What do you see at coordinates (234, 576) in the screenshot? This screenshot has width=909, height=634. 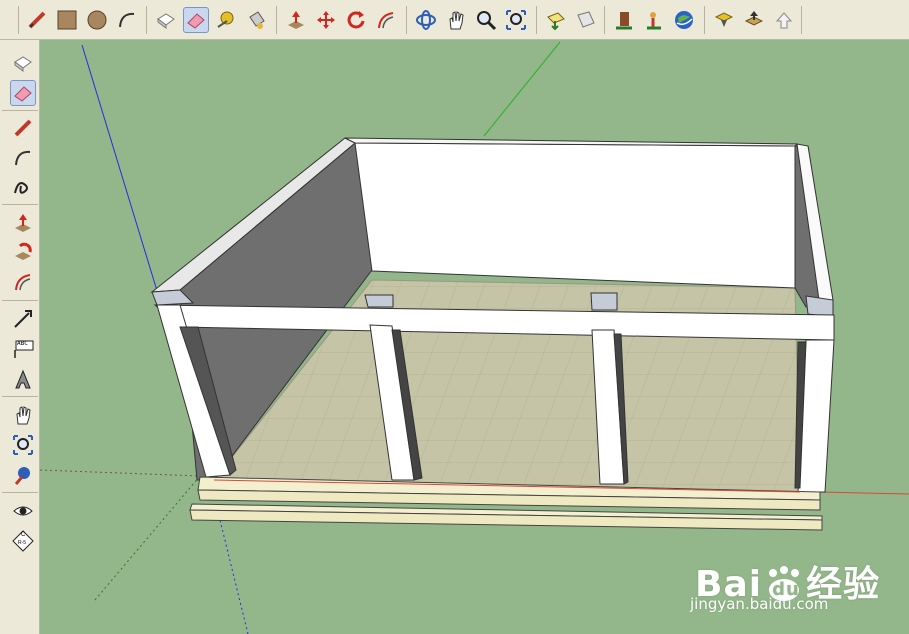 I see `blue-axis-negative` at bounding box center [234, 576].